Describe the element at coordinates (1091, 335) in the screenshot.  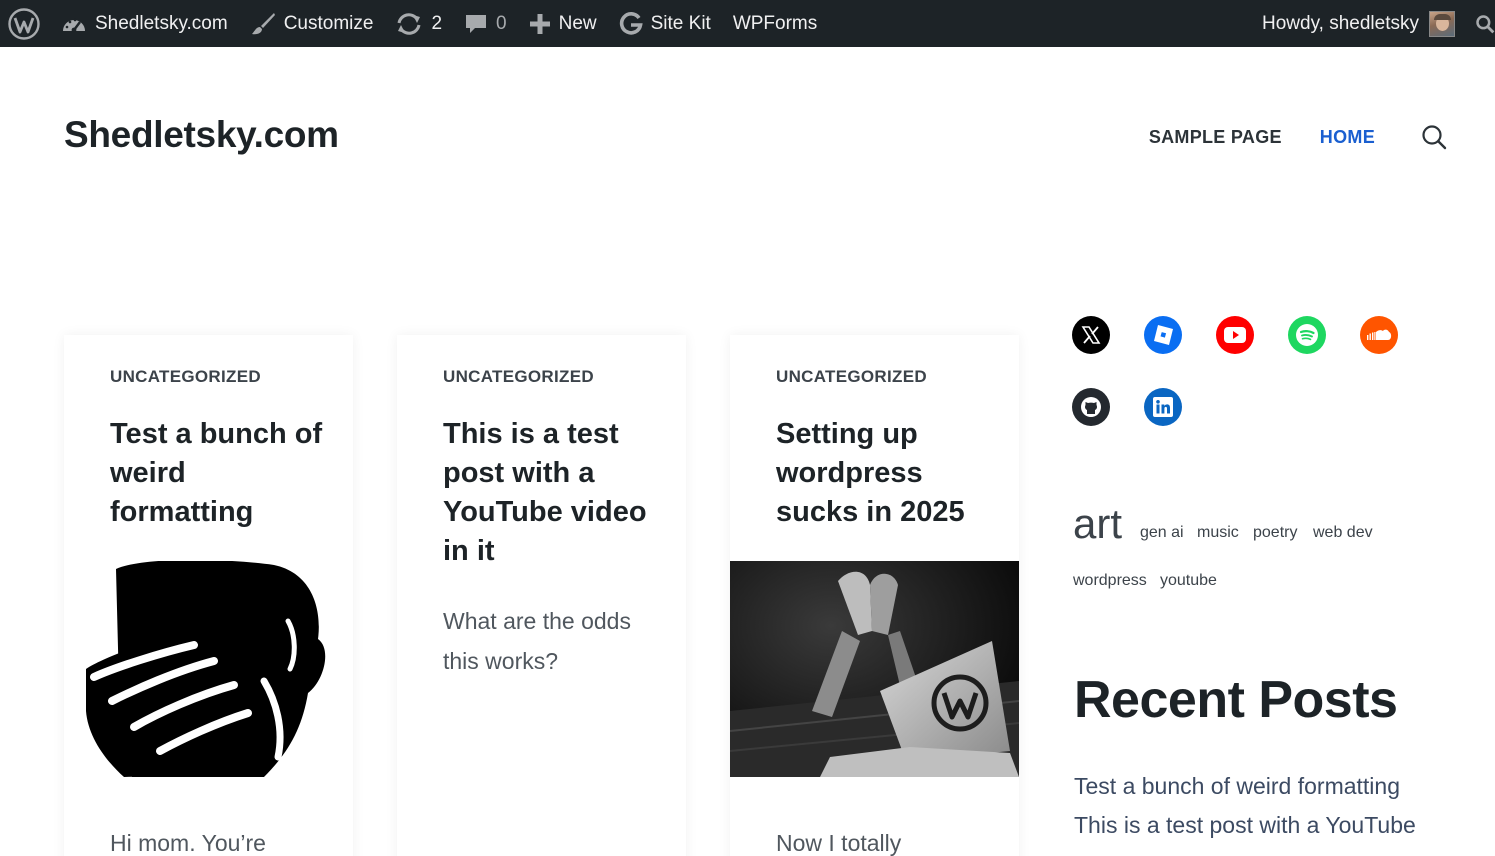
I see `x-icon` at that location.